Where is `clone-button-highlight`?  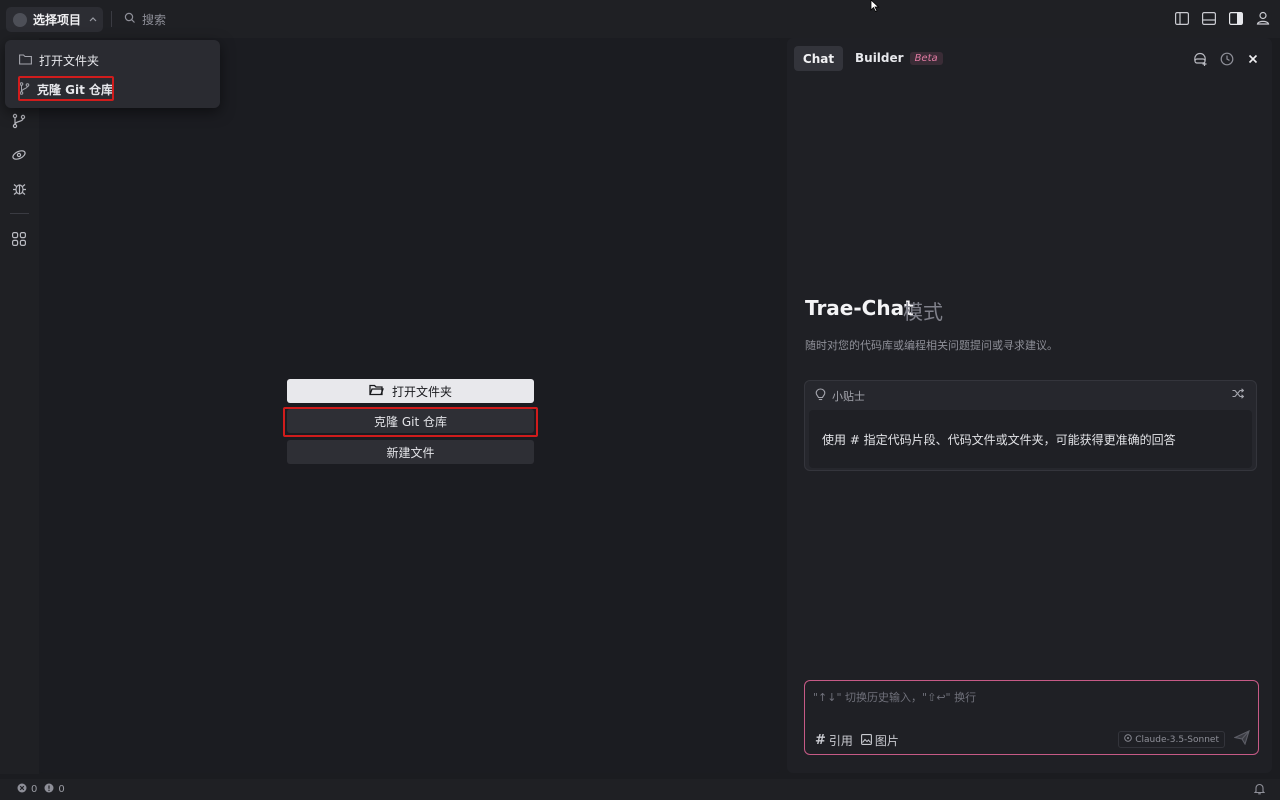
clone-button-highlight is located at coordinates (410, 422).